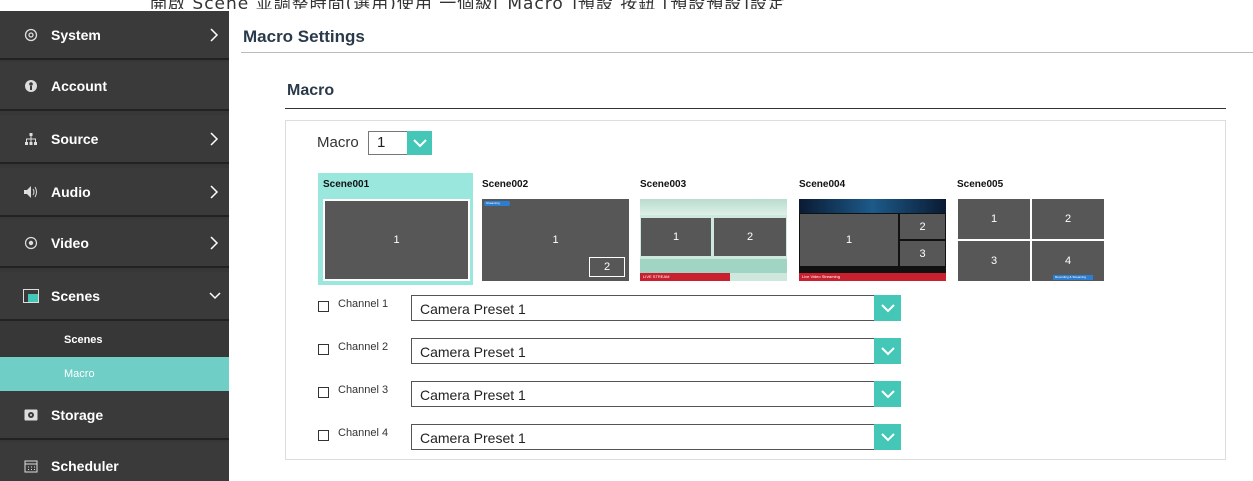  Describe the element at coordinates (31, 296) in the screenshot. I see `scenes-icon` at that location.